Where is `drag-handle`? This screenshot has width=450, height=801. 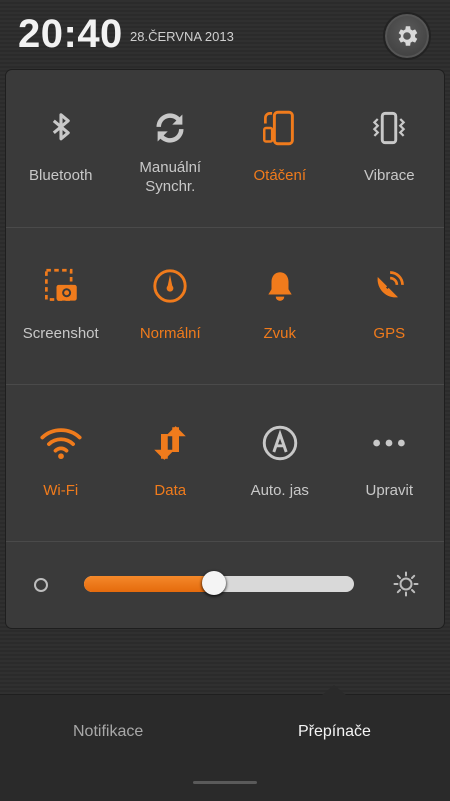
drag-handle is located at coordinates (225, 782).